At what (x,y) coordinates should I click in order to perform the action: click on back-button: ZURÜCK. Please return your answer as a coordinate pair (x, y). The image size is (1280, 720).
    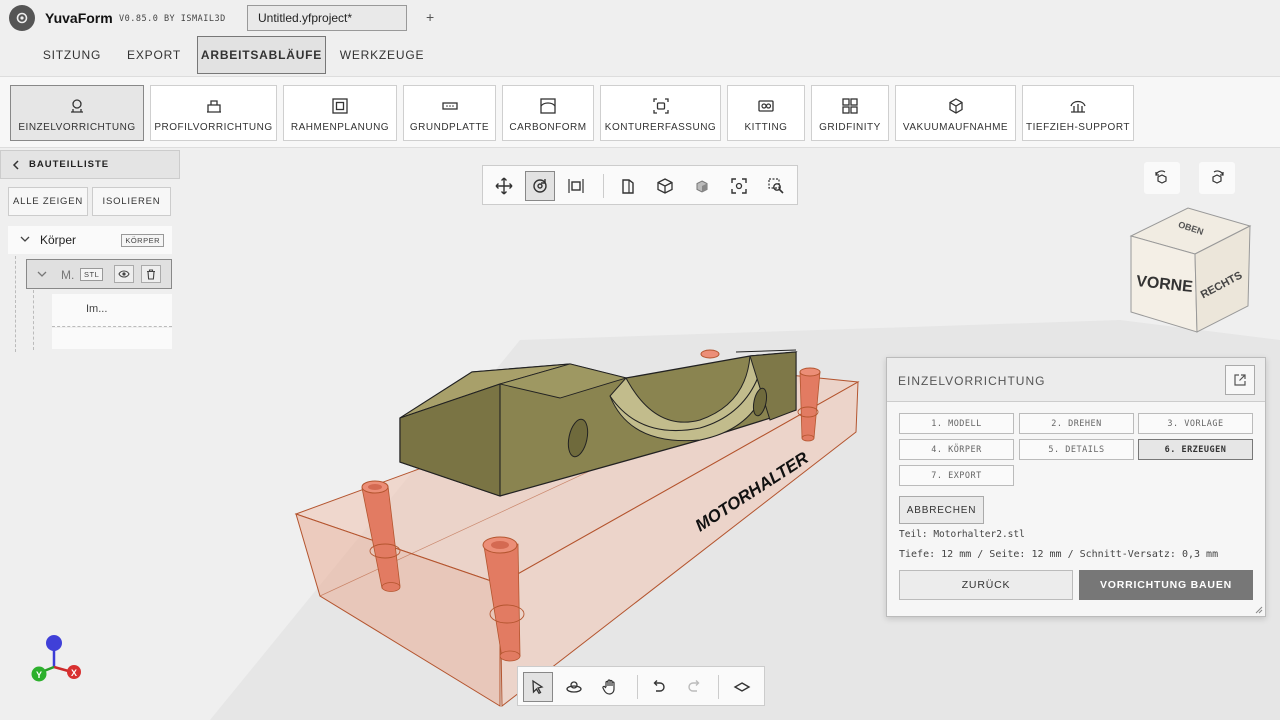
    Looking at the image, I should click on (986, 585).